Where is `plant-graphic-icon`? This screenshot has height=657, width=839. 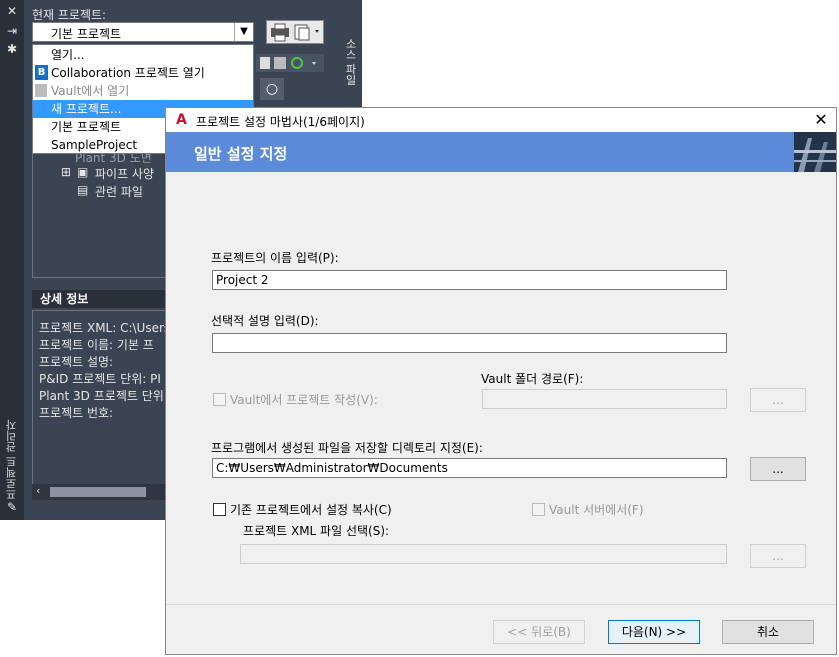 plant-graphic-icon is located at coordinates (815, 152).